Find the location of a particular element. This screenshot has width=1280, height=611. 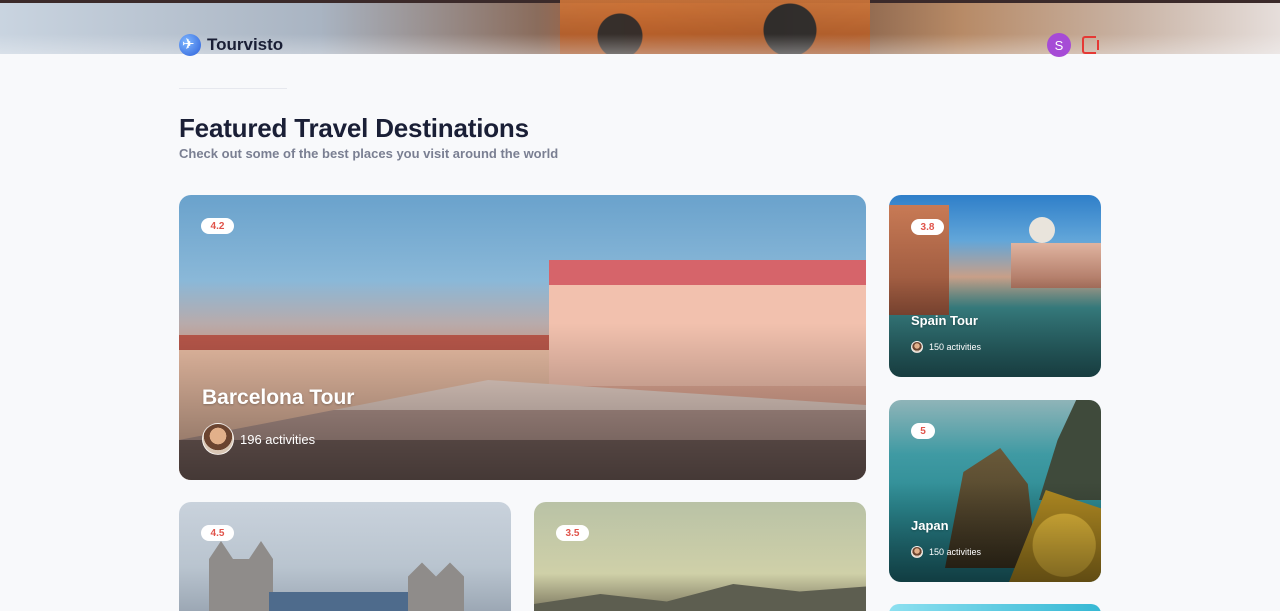

logout-icon is located at coordinates (1090, 45).